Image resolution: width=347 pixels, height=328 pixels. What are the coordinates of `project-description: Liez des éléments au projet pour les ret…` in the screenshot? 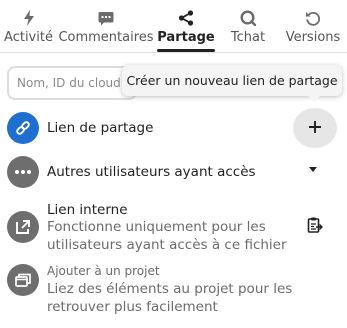 It's located at (170, 298).